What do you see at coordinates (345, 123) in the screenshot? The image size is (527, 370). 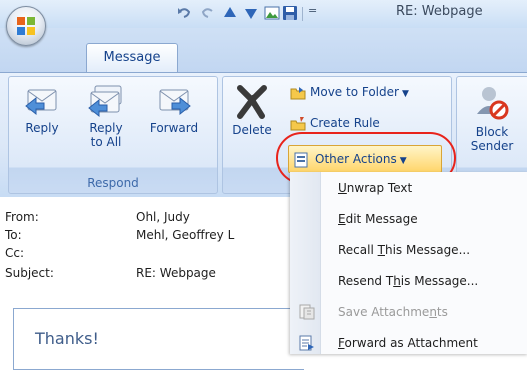 I see `create-rule-label: Create Rule` at bounding box center [345, 123].